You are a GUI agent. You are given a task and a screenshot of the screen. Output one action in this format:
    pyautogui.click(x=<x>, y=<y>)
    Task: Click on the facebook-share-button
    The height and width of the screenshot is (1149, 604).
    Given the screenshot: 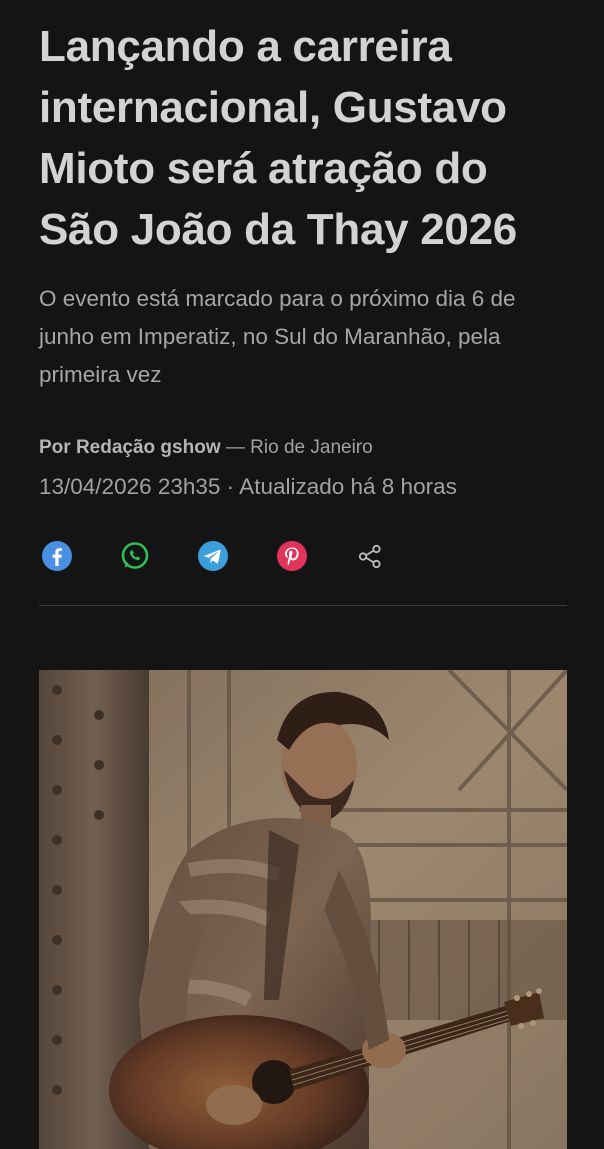 What is the action you would take?
    pyautogui.click(x=57, y=556)
    